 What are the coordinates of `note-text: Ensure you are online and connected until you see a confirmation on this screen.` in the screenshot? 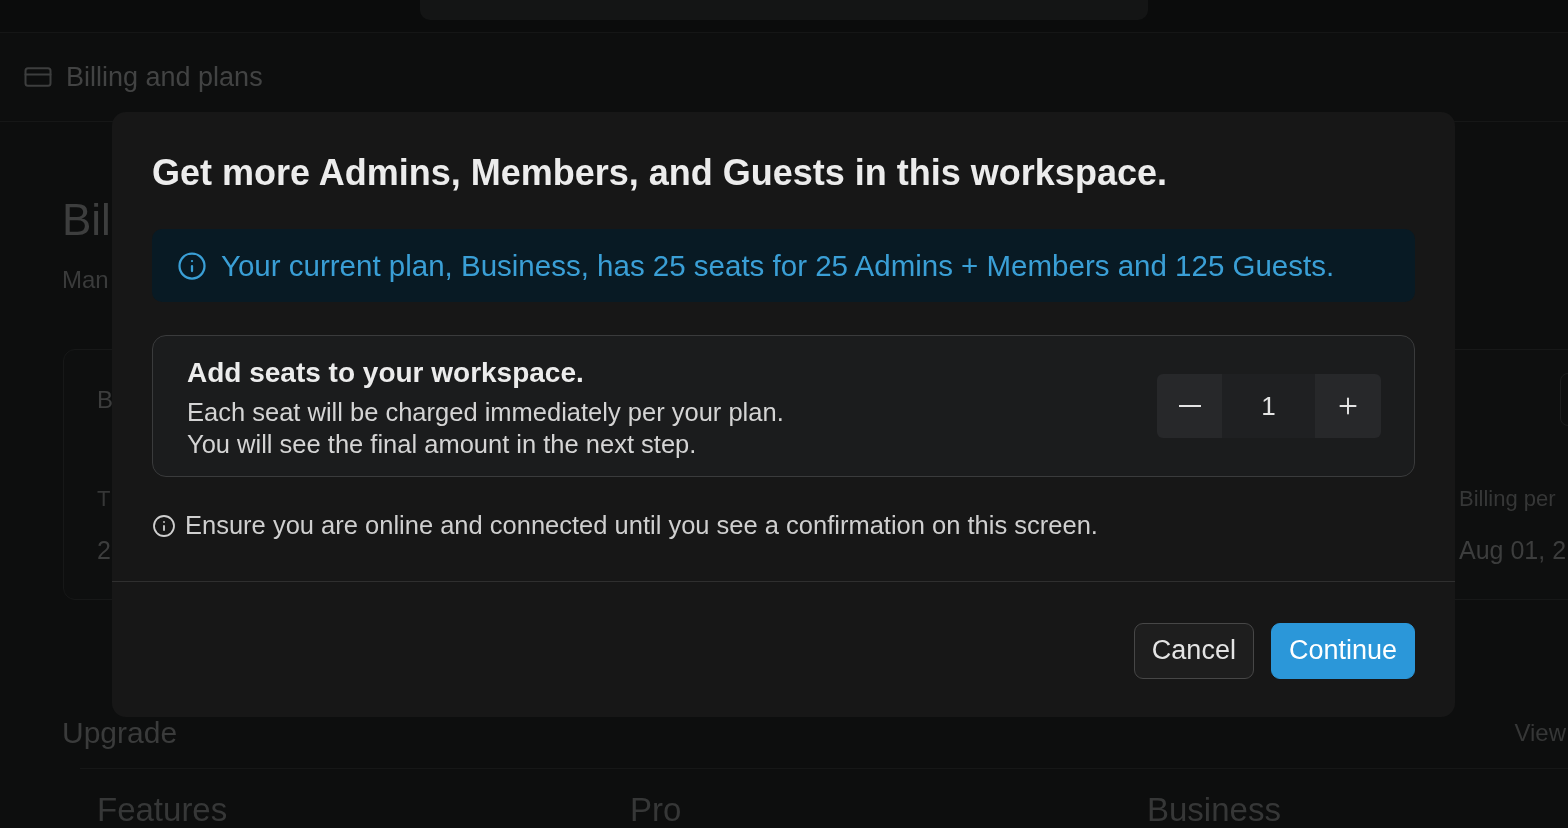 It's located at (641, 526).